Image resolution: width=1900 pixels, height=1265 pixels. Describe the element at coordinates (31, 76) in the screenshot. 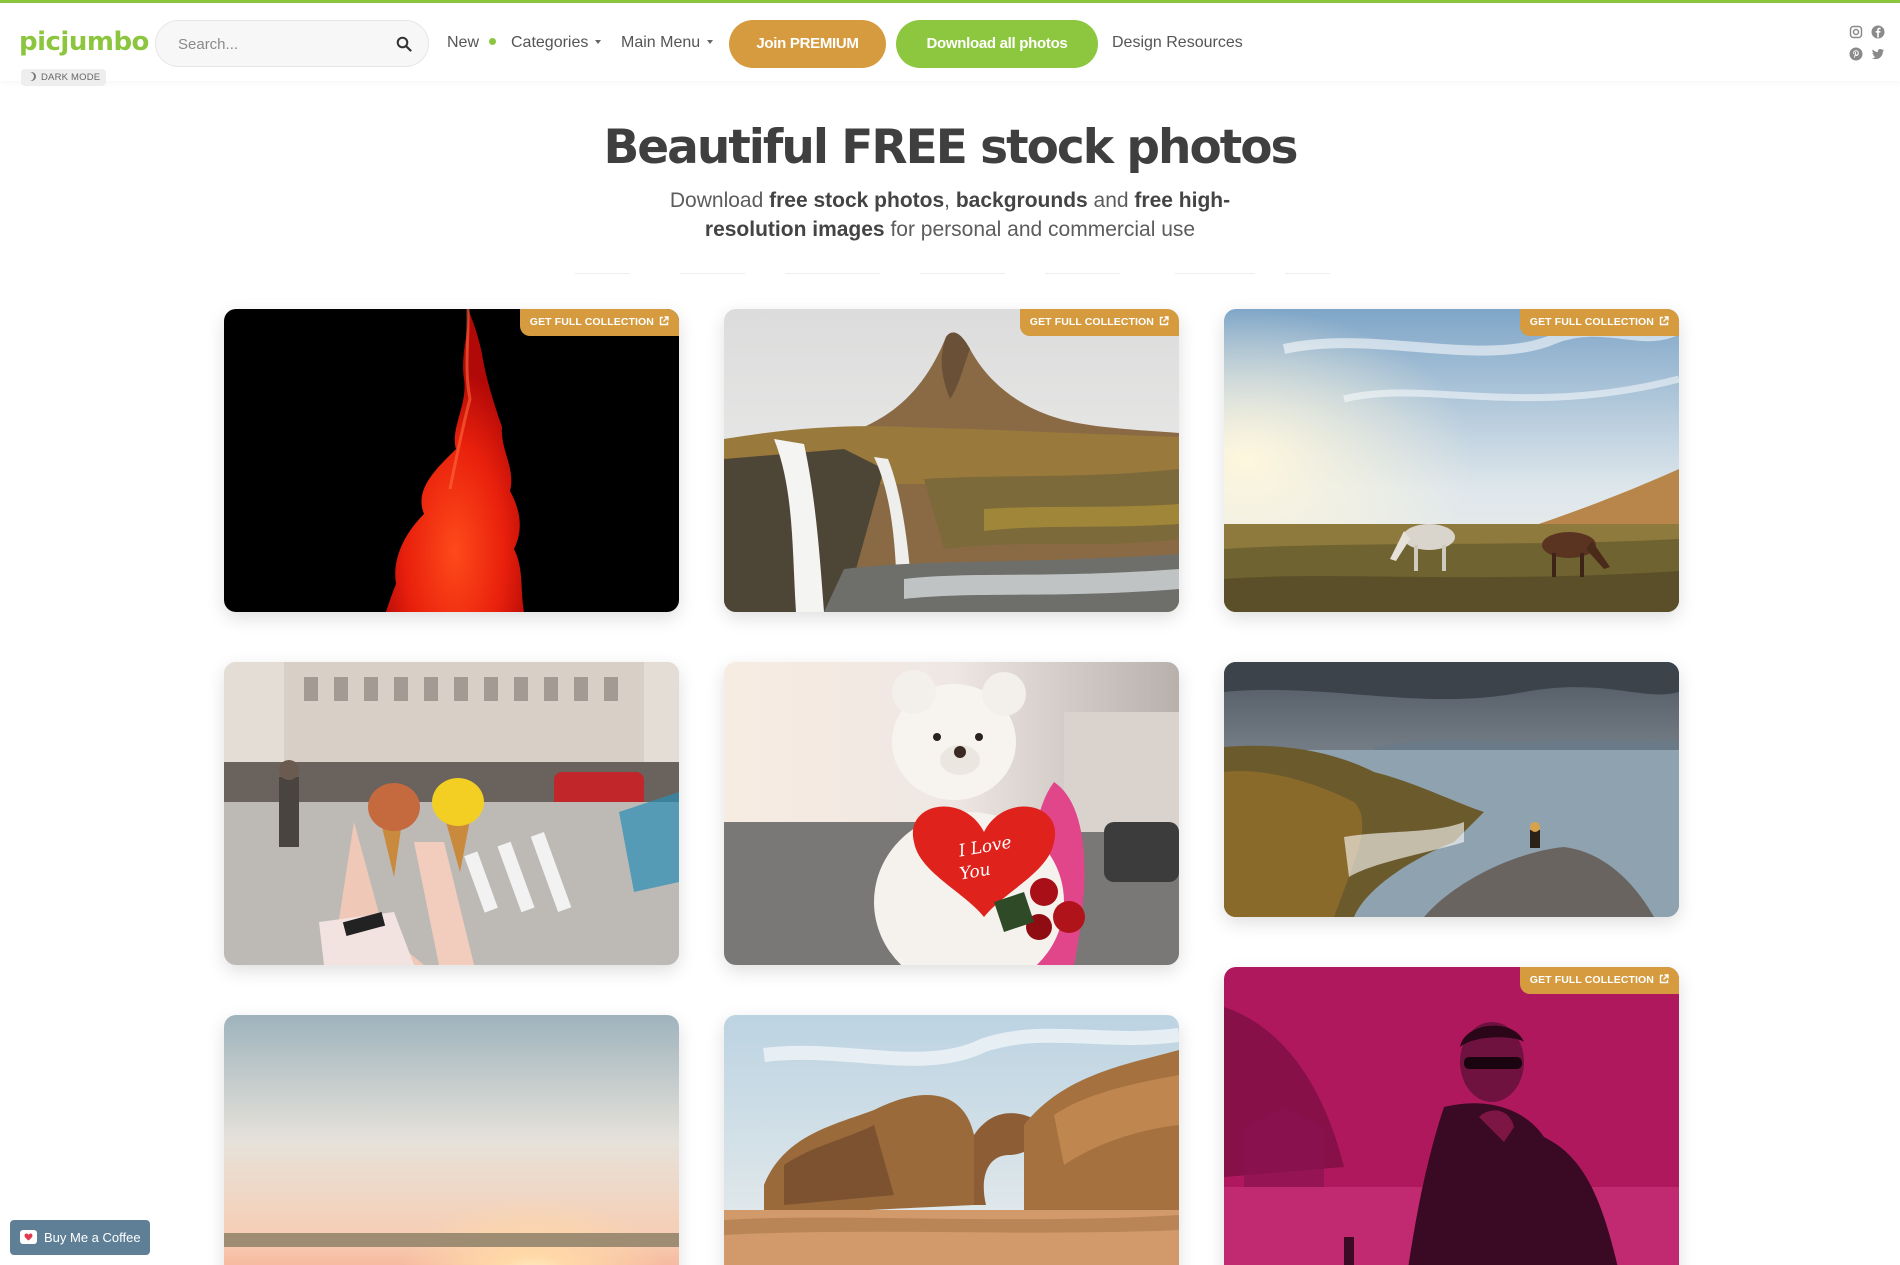

I see `moon-icon` at that location.